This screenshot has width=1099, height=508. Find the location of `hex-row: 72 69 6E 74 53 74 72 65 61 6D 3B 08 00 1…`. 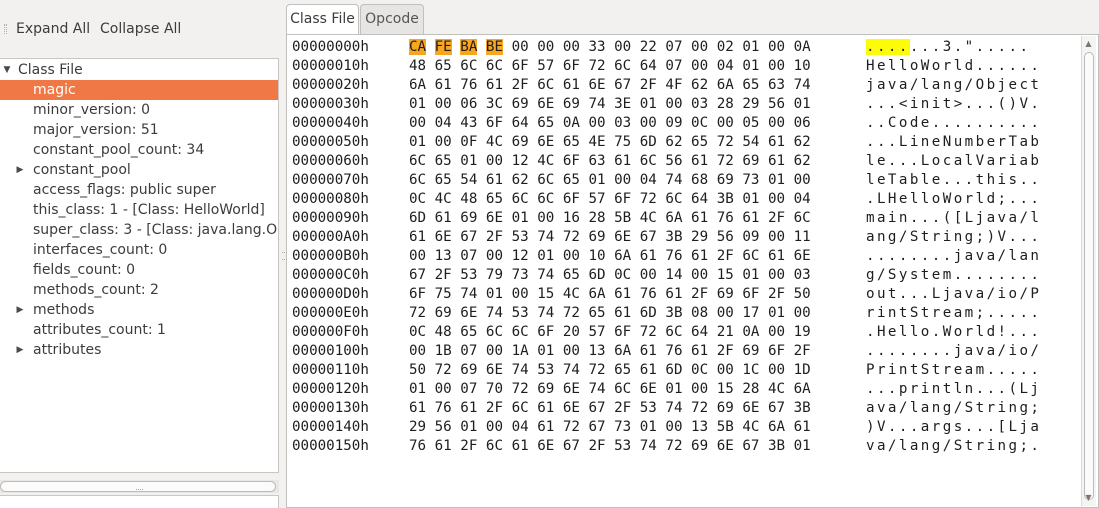

hex-row: 72 69 6E 74 53 74 72 65 61 6D 3B 08 00 1… is located at coordinates (610, 313).